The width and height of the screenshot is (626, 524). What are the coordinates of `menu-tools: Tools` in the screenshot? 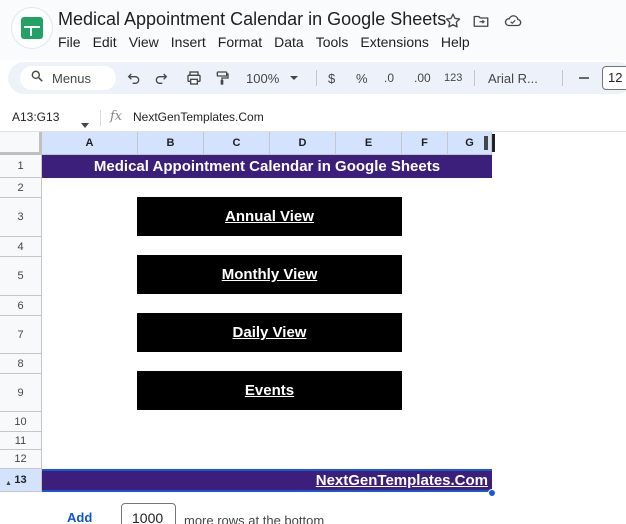 It's located at (332, 42).